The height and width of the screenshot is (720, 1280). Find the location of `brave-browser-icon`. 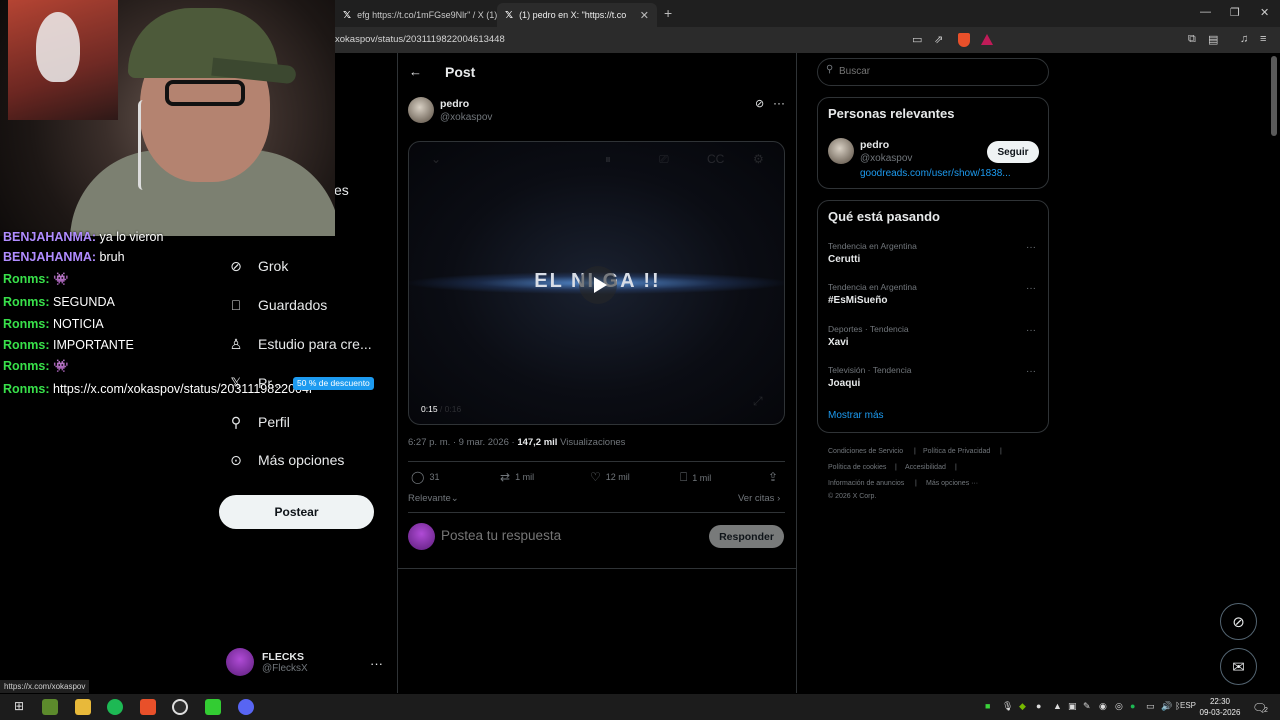

brave-browser-icon is located at coordinates (148, 707).